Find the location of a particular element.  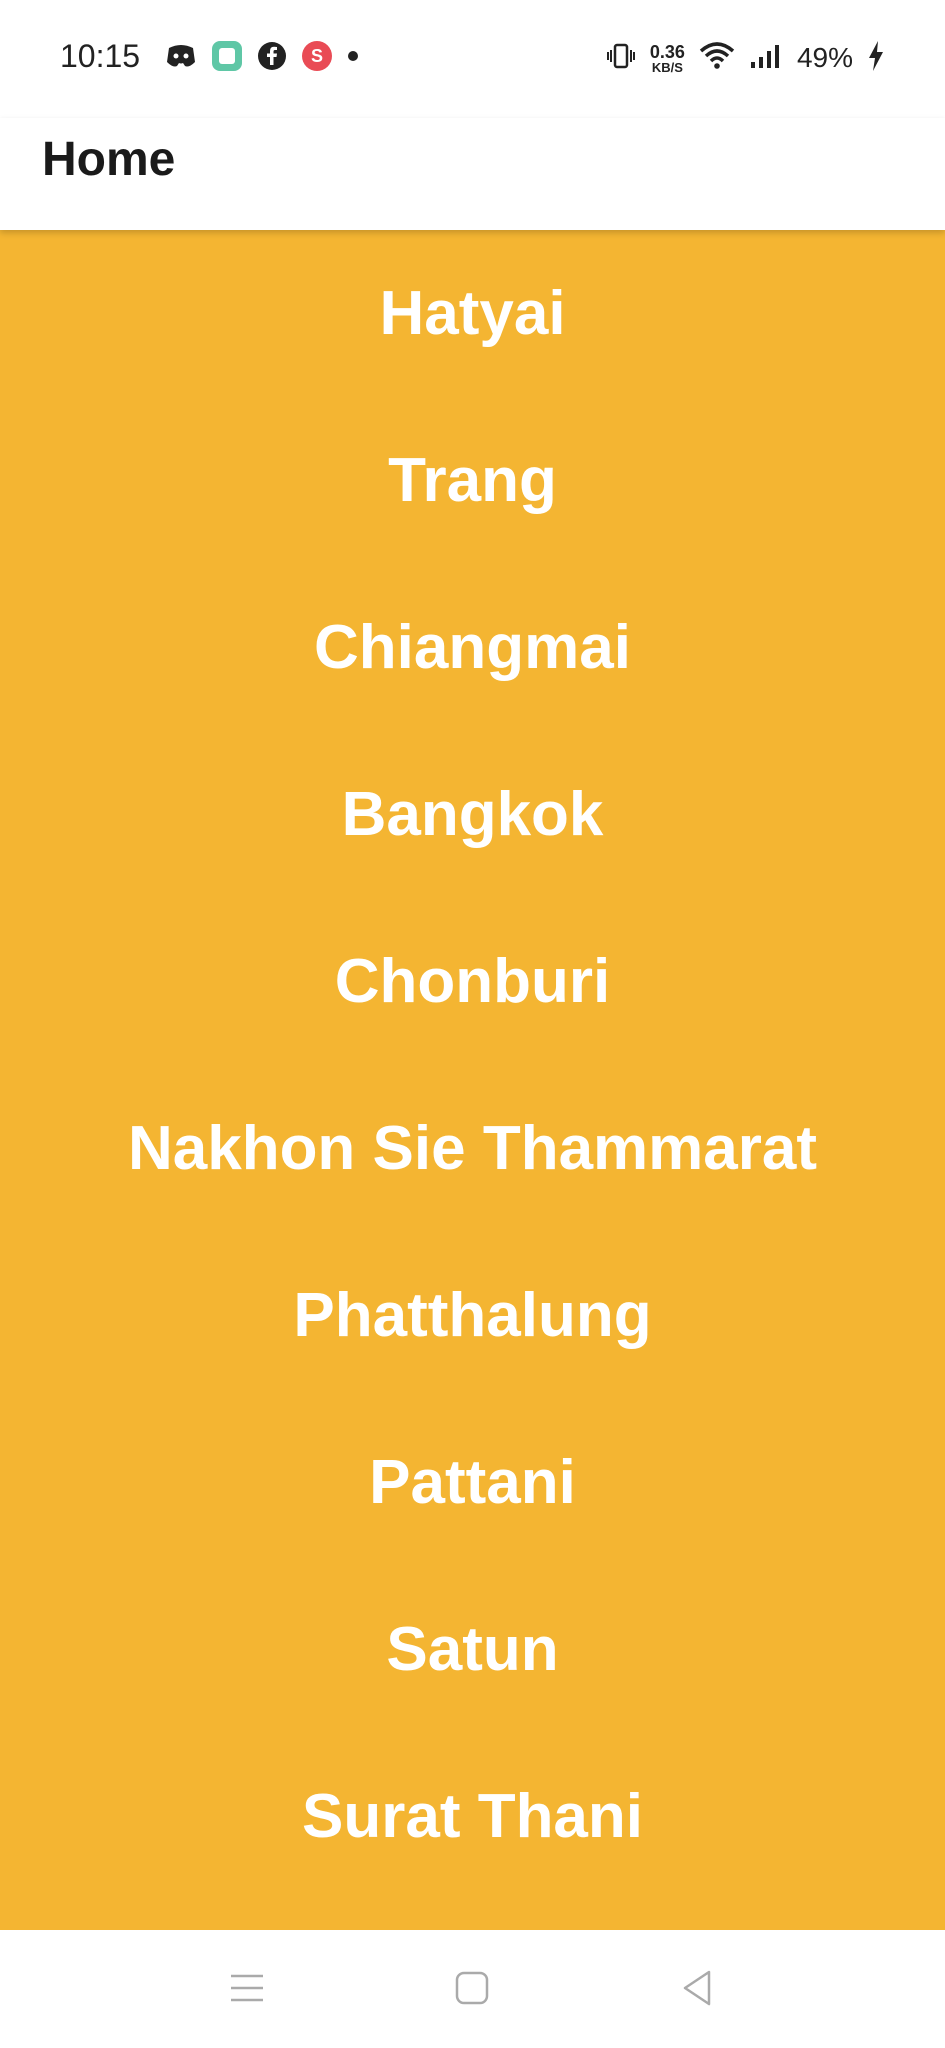

back-button is located at coordinates (697, 1990).